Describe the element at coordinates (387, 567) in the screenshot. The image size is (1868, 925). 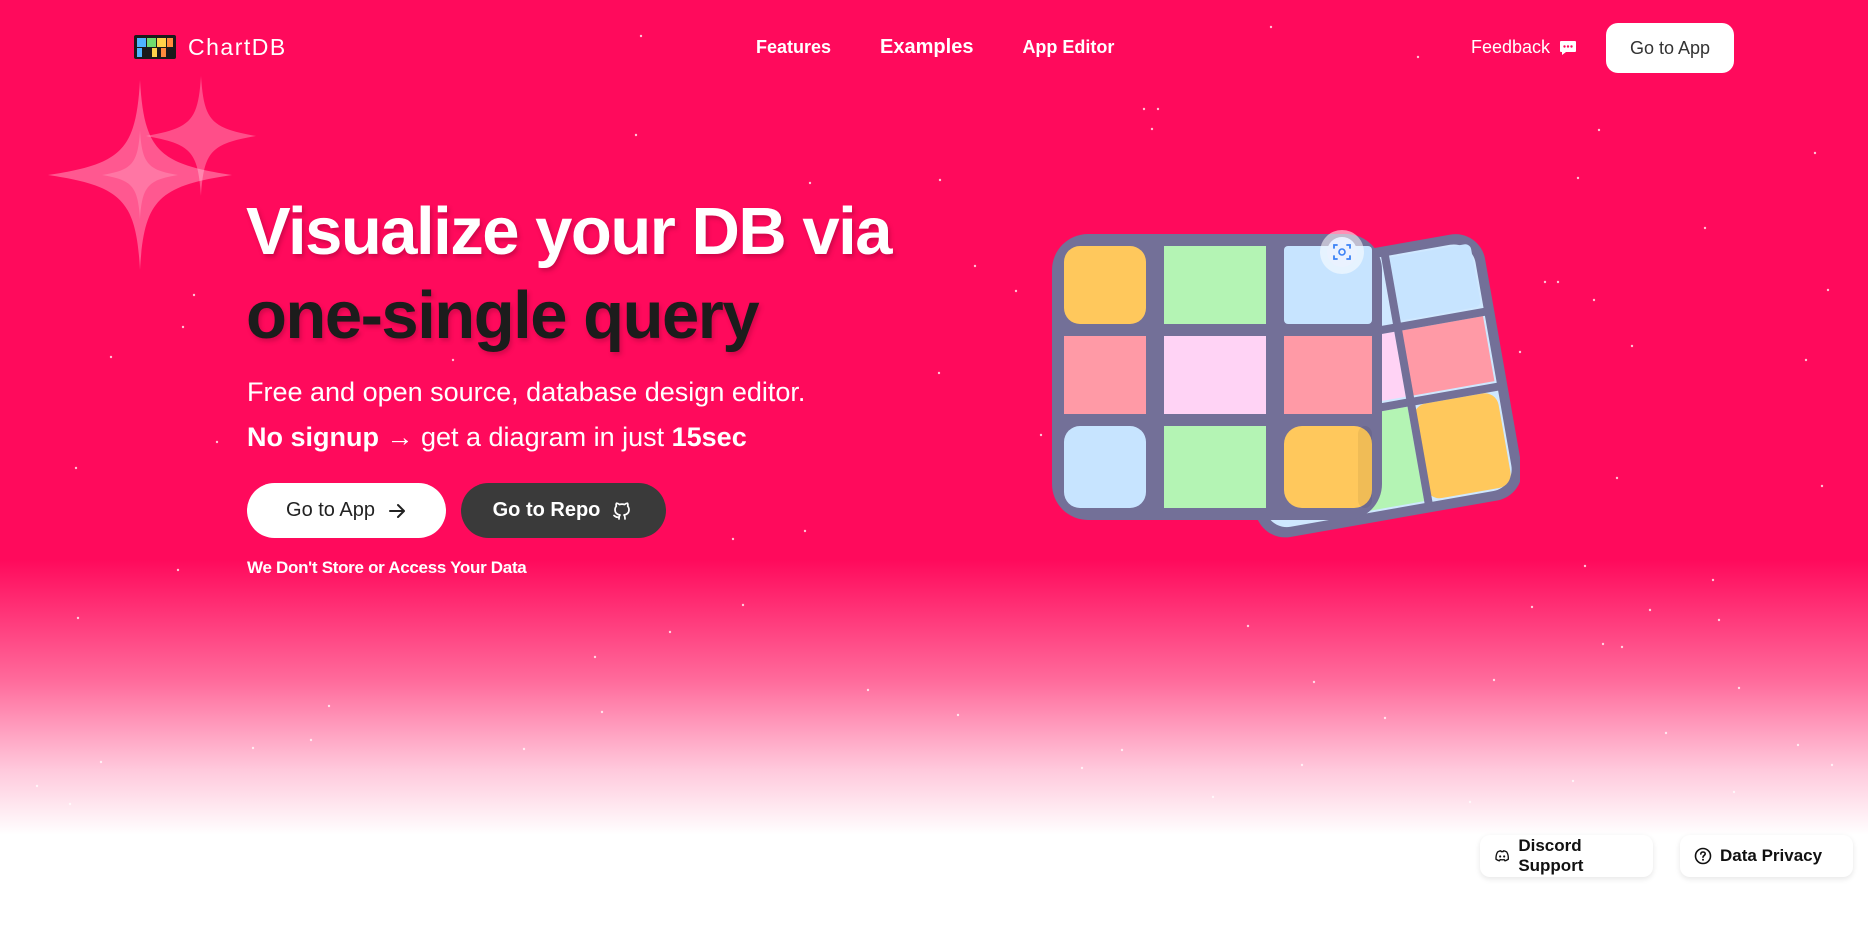
I see `data-privacy-note: We Don't Store or Access Your Data` at that location.